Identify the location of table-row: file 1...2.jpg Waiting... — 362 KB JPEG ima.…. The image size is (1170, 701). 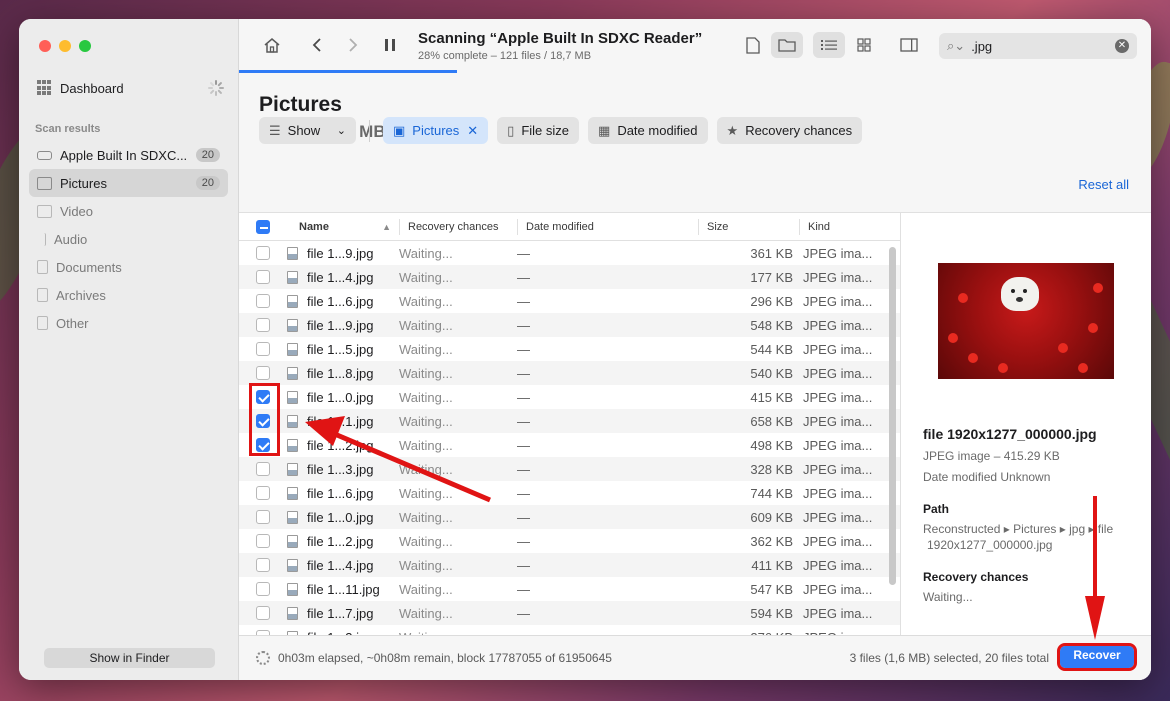
(569, 541).